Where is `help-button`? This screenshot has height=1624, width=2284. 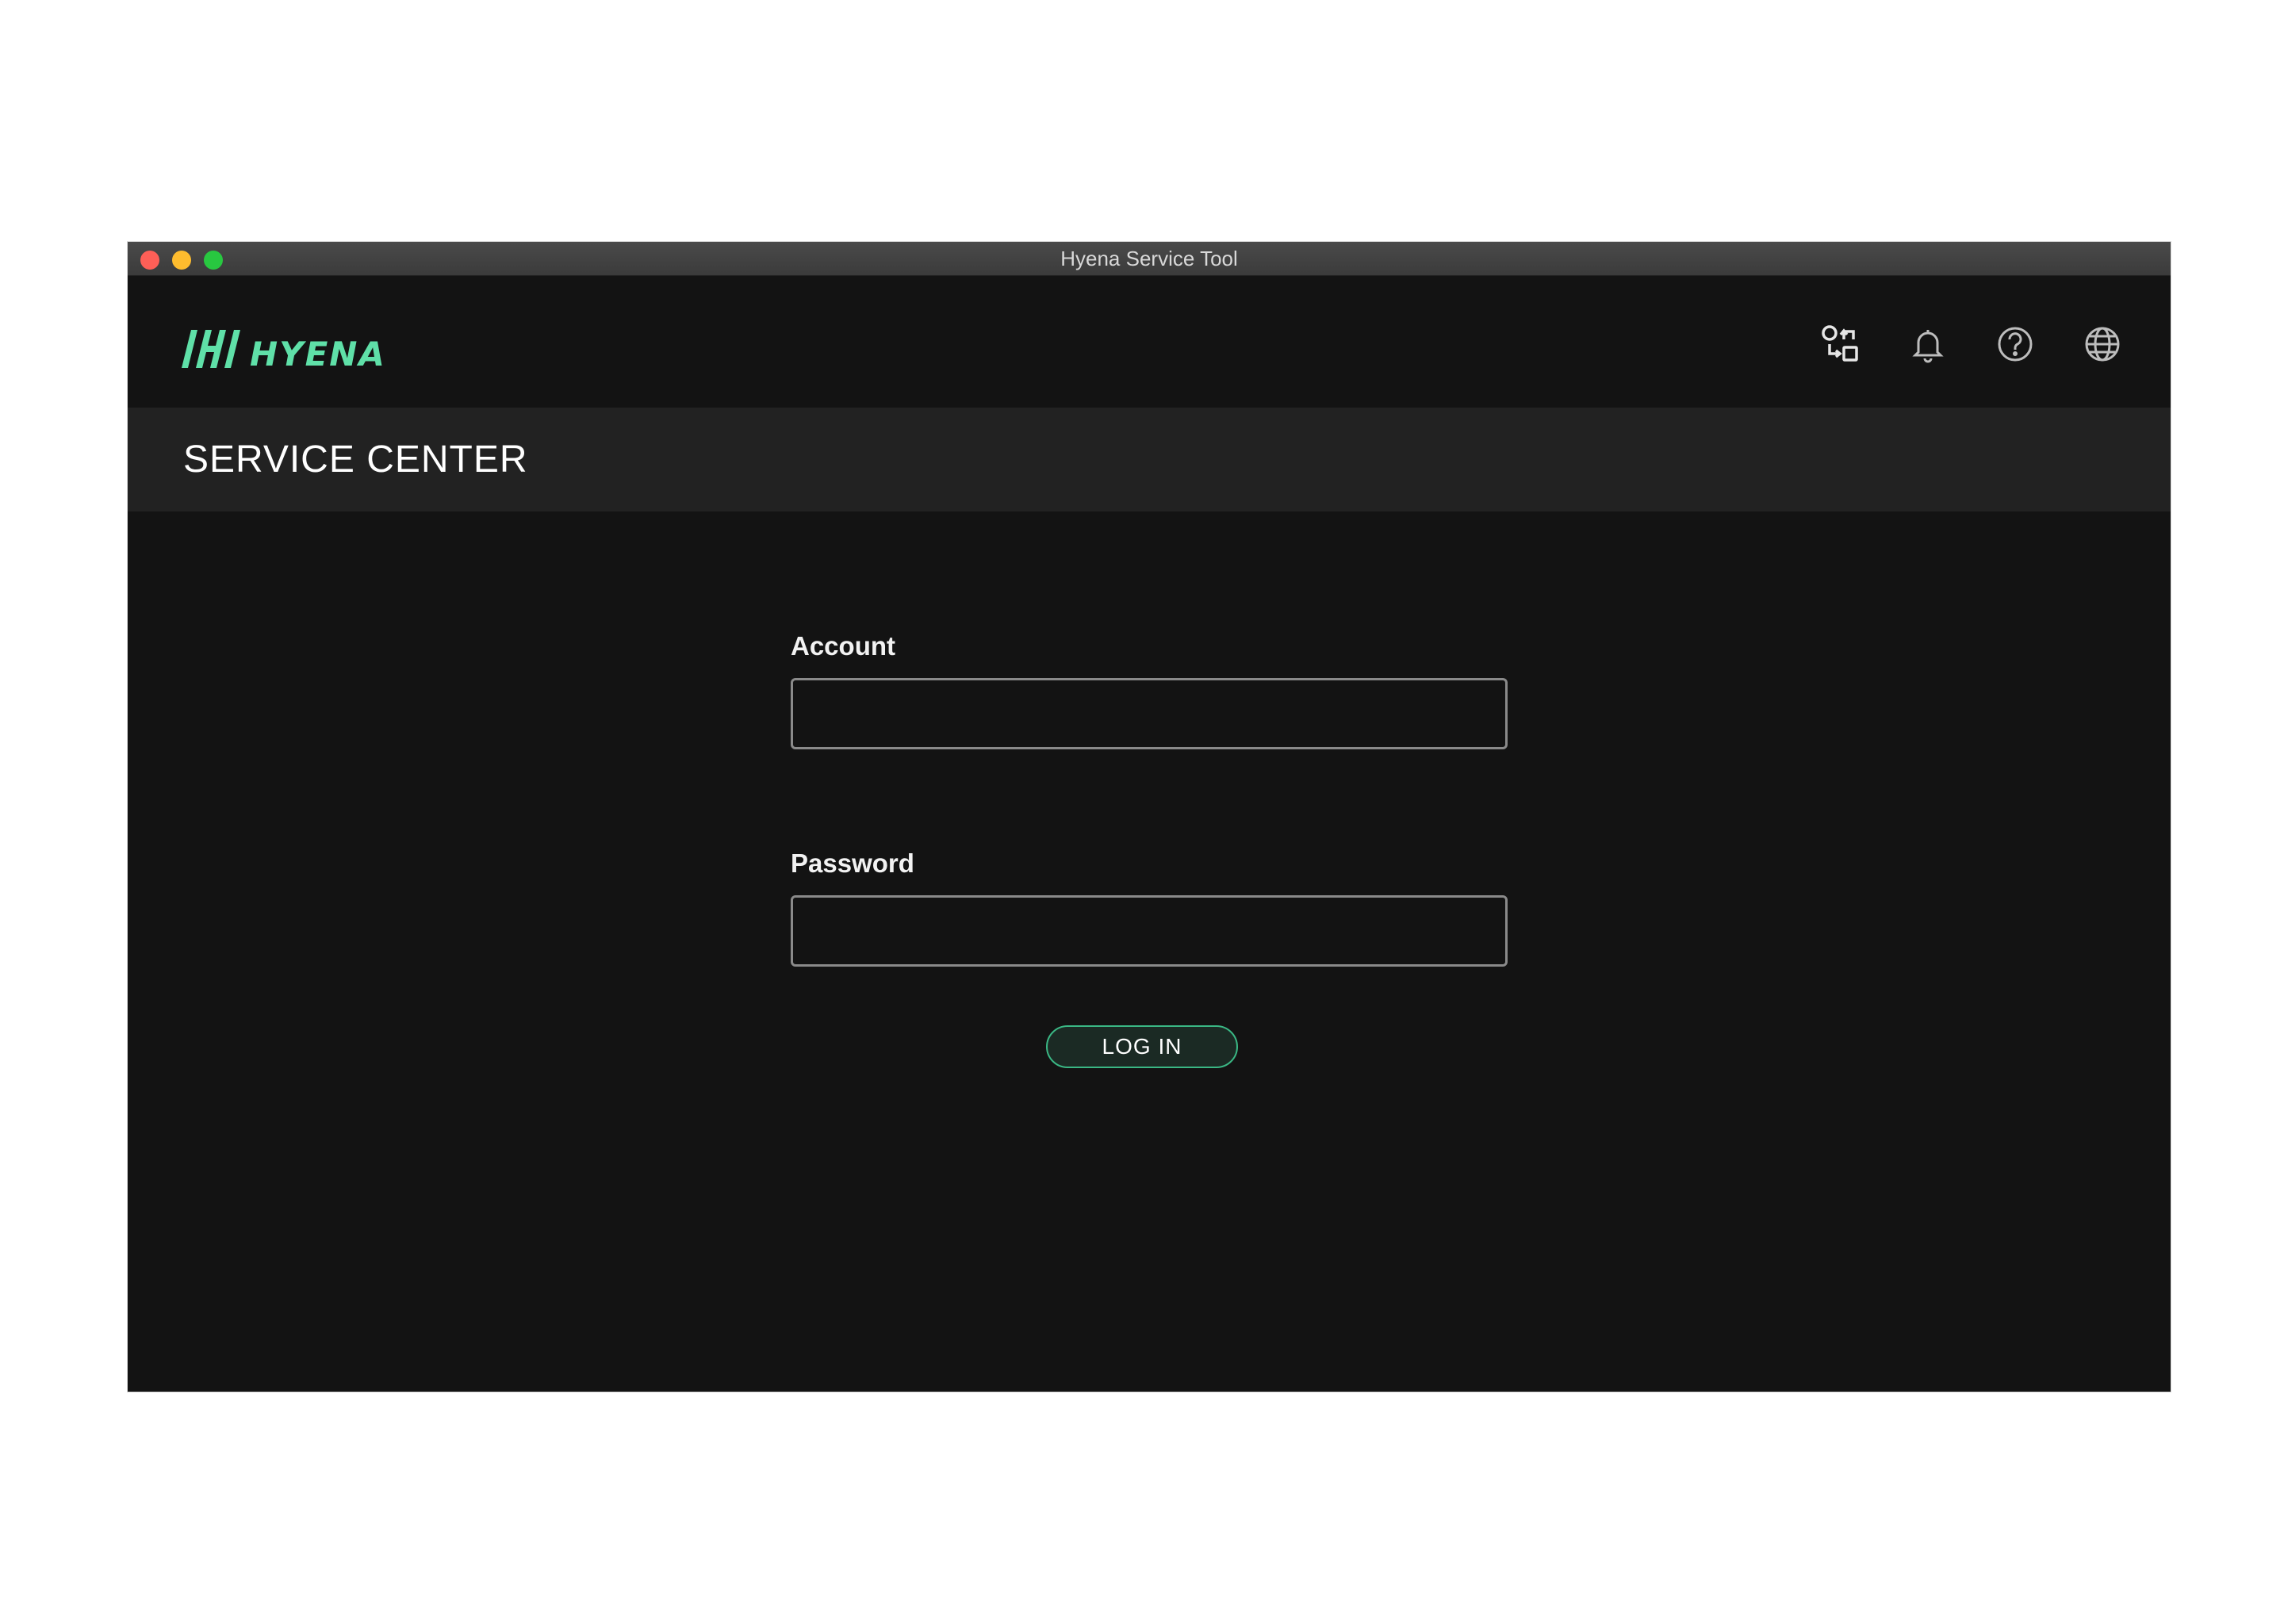
help-button is located at coordinates (2015, 344).